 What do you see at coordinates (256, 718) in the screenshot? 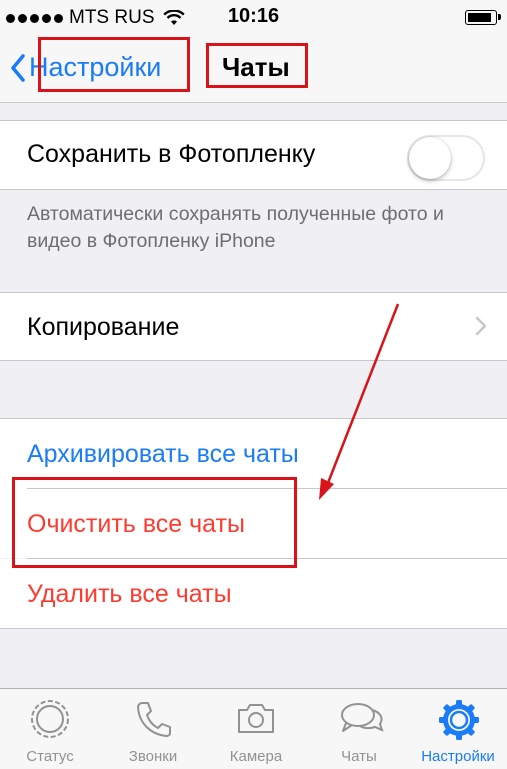
I see `camera-icon` at bounding box center [256, 718].